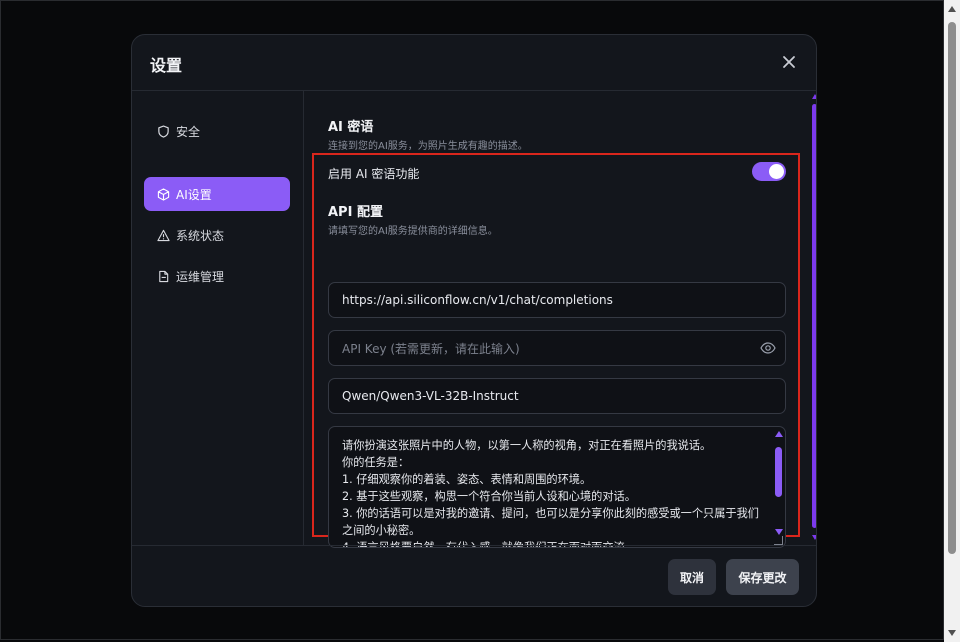 Image resolution: width=960 pixels, height=642 pixels. Describe the element at coordinates (557, 396) in the screenshot. I see `model-input: Qwen/Qwen3-VL-32B-Instruct` at that location.